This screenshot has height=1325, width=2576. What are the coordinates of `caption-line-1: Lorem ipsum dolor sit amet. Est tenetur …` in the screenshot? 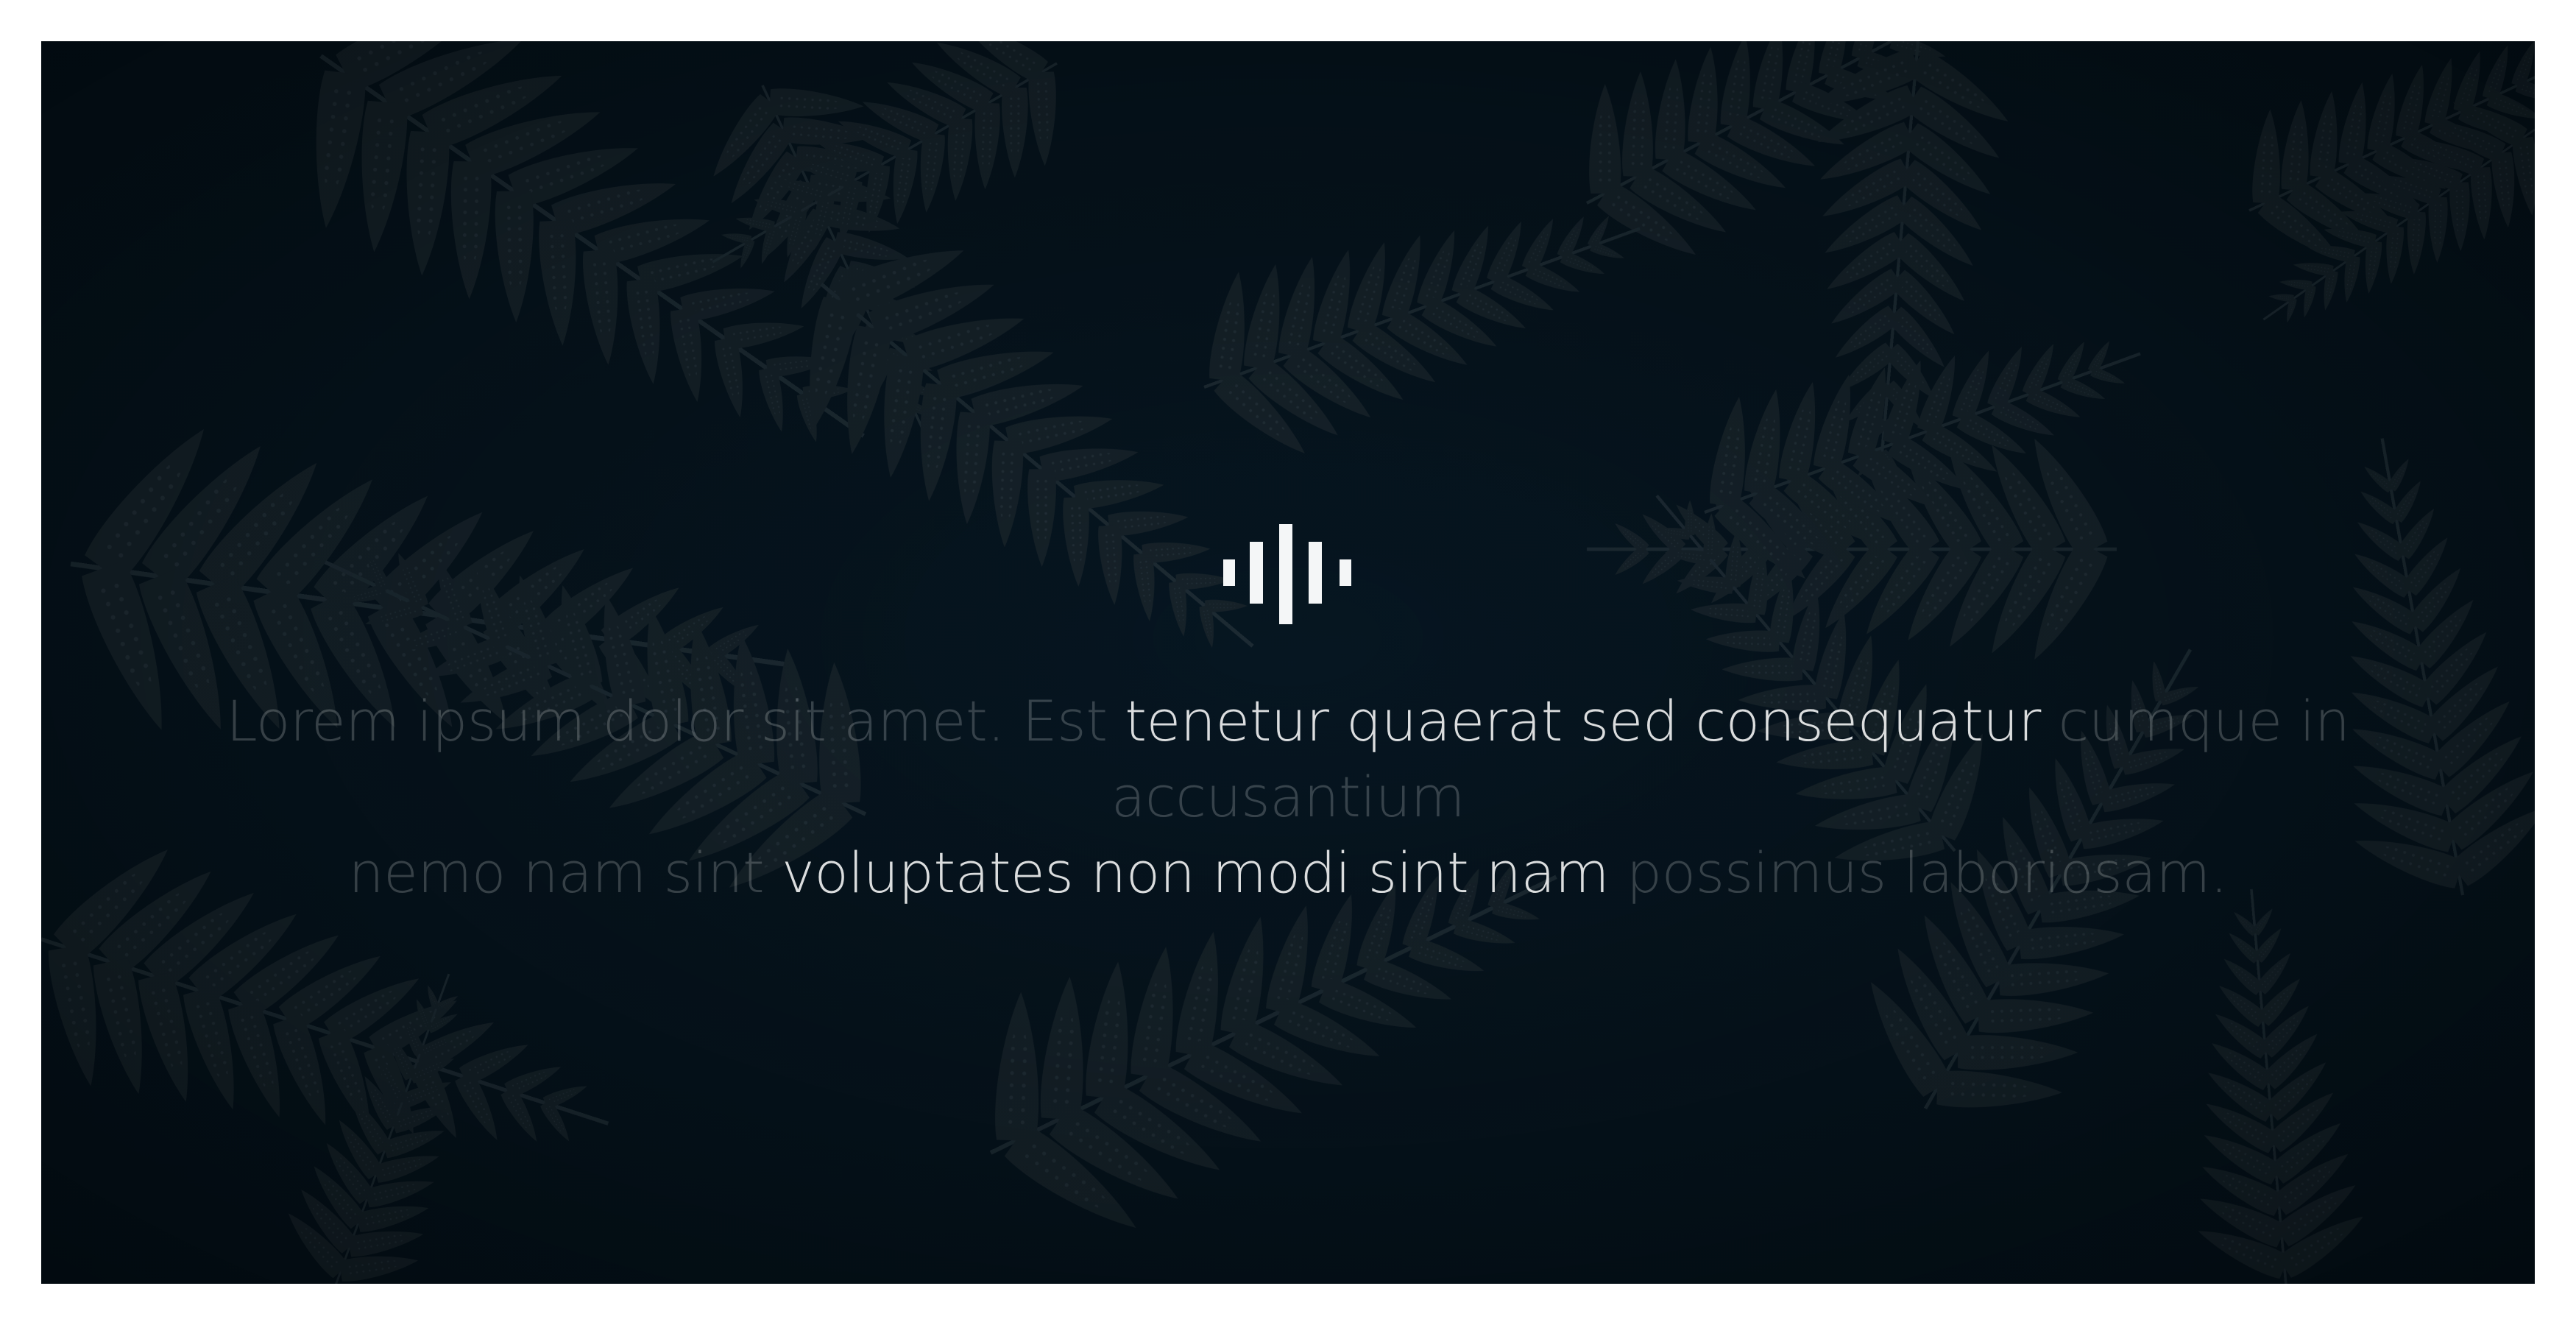 It's located at (1288, 759).